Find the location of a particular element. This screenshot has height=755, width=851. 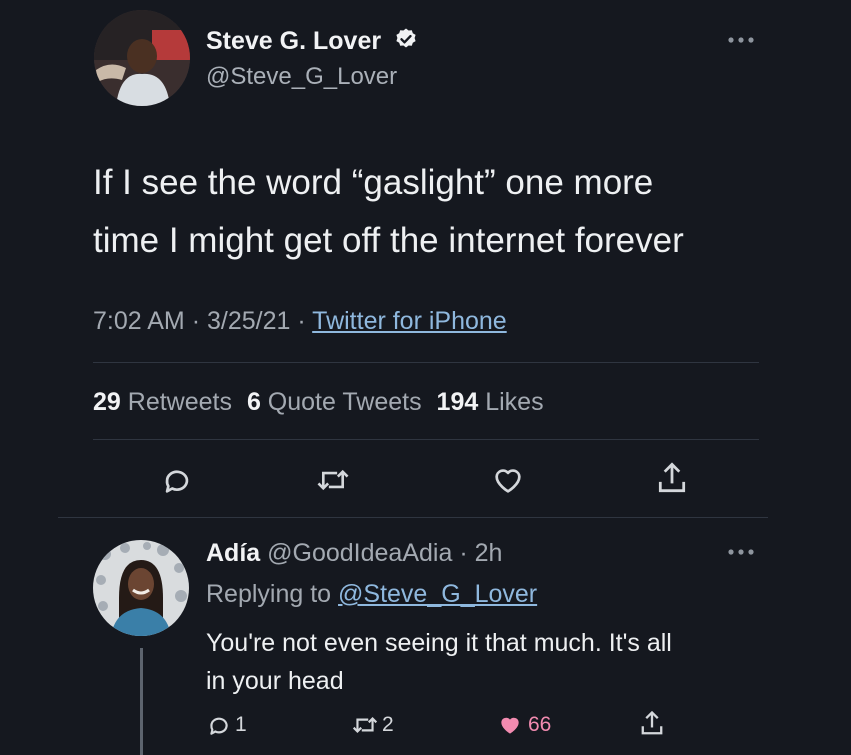

likes-label: Likes is located at coordinates (514, 402).